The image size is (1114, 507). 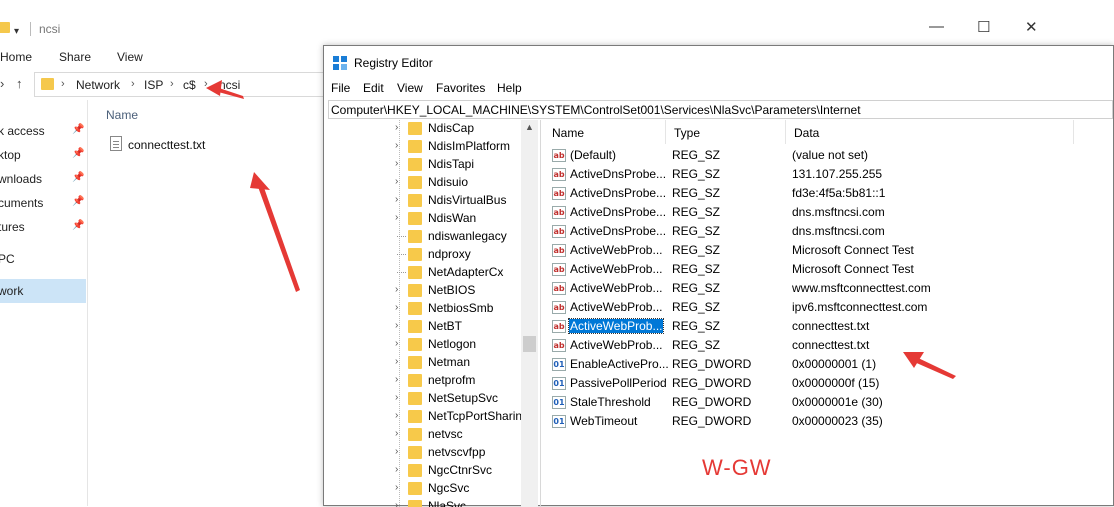 What do you see at coordinates (43, 227) in the screenshot?
I see `nav-item-pictures: tures 📌` at bounding box center [43, 227].